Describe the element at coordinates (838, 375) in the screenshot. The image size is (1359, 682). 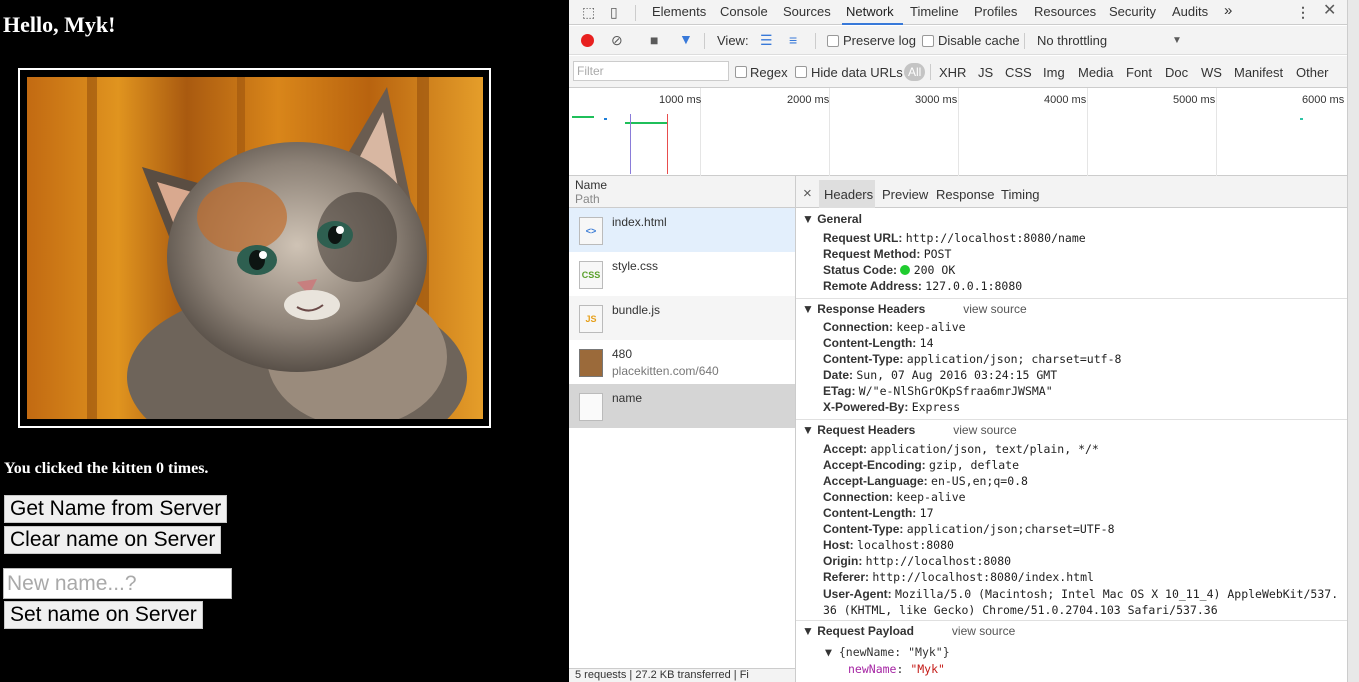
I see `header-key: Date:` at that location.